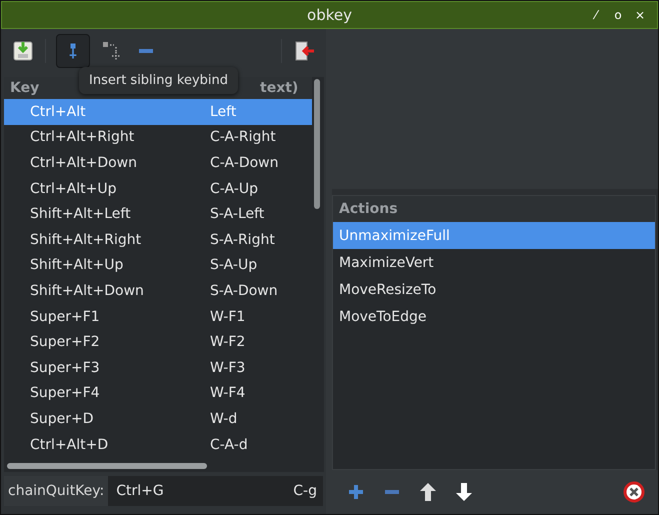 The height and width of the screenshot is (515, 659). I want to click on key-cell-text: Super+F1, so click(65, 316).